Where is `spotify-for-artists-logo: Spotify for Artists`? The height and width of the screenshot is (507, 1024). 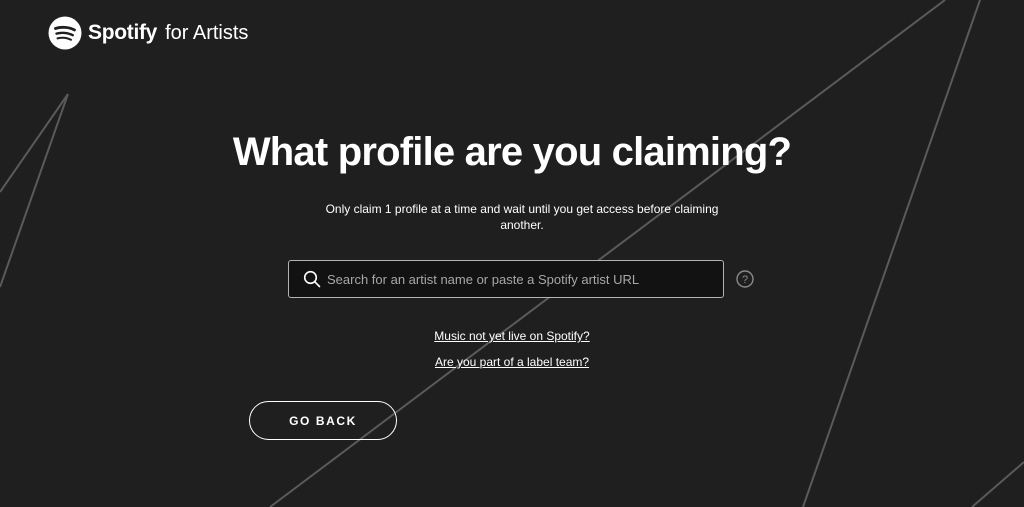
spotify-for-artists-logo: Spotify for Artists is located at coordinates (148, 33).